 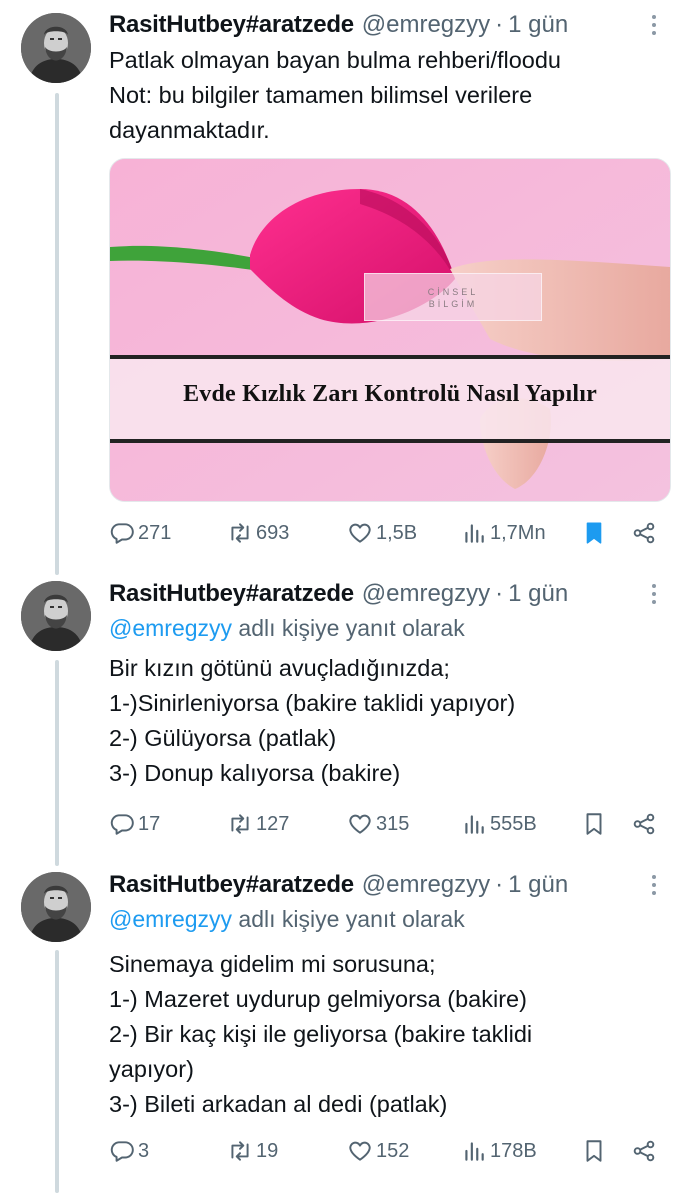 I want to click on text-line: 1-) Mazeret uydurup gelmiyorsa (bakire), so click(x=318, y=999).